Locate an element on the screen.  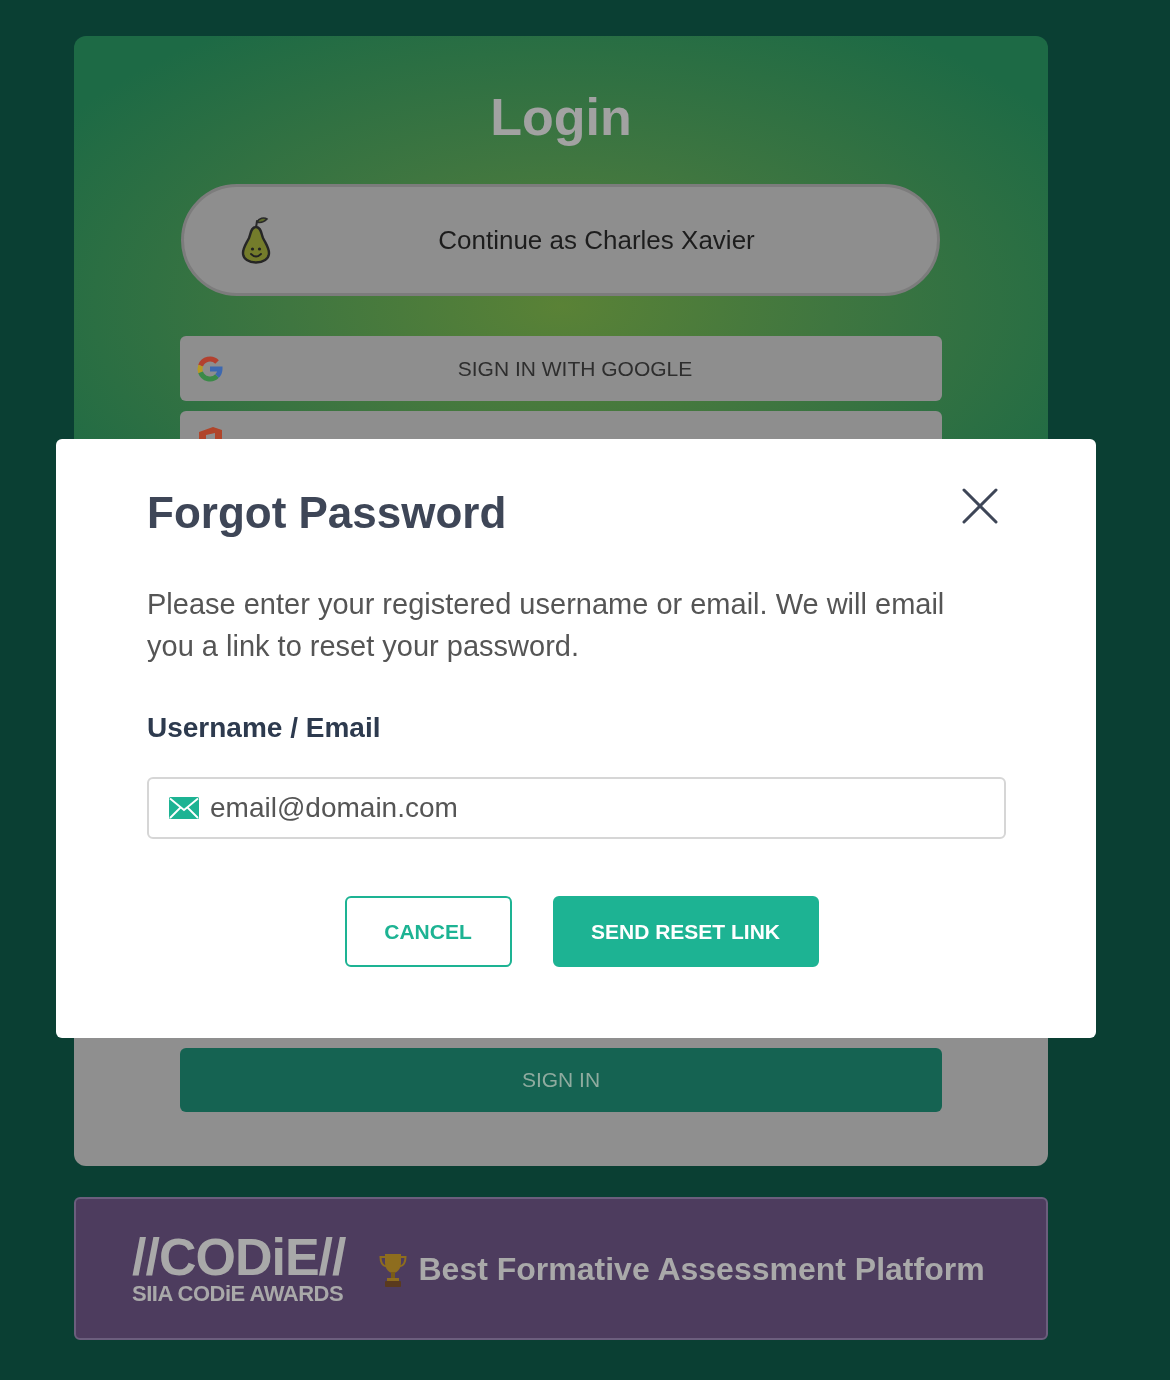
login-title: Login is located at coordinates (561, 117).